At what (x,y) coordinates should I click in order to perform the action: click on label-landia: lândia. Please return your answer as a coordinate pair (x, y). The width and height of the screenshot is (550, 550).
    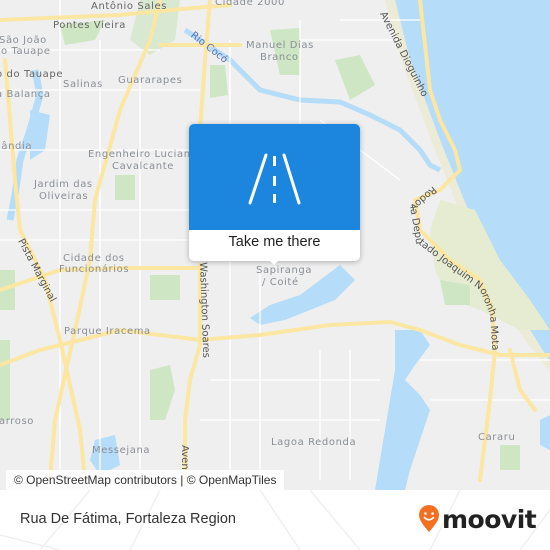
    Looking at the image, I should click on (16, 146).